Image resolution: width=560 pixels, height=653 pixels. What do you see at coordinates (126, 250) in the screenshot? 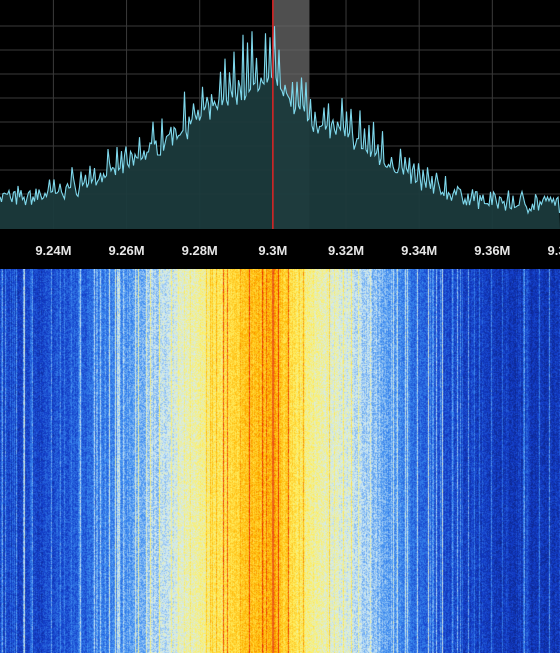
I see `freq-tick-label: 9.26M` at bounding box center [126, 250].